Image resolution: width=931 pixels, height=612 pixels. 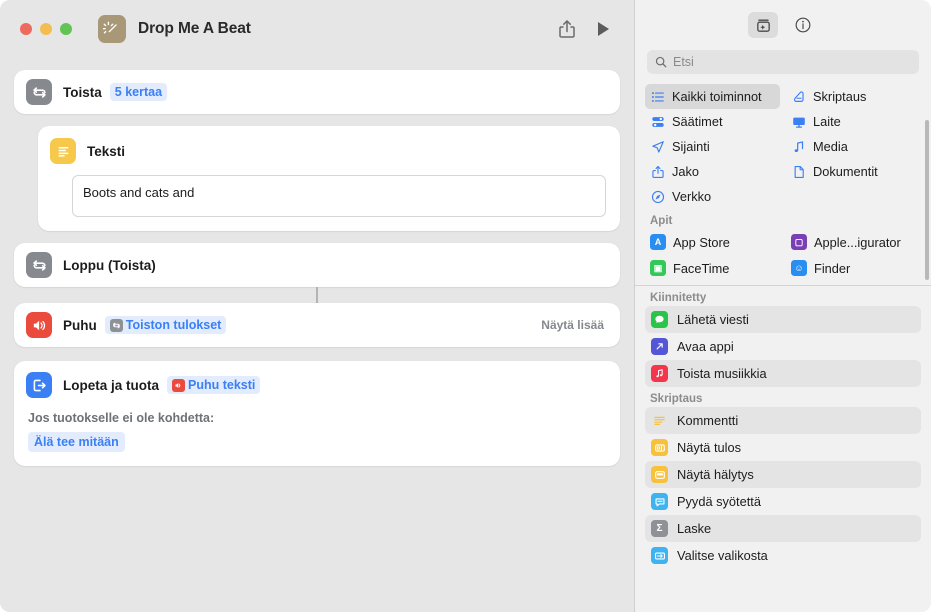 What do you see at coordinates (783, 420) in the screenshot?
I see `list-item-kommentti: Kommentti` at bounding box center [783, 420].